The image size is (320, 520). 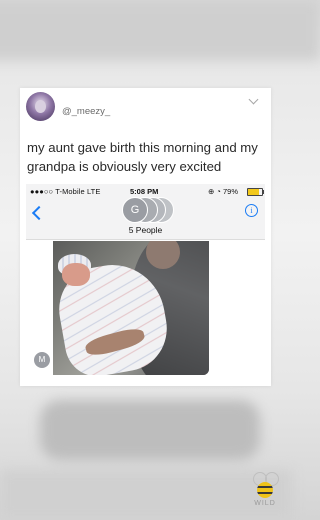 What do you see at coordinates (253, 99) in the screenshot?
I see `chevron-down-icon` at bounding box center [253, 99].